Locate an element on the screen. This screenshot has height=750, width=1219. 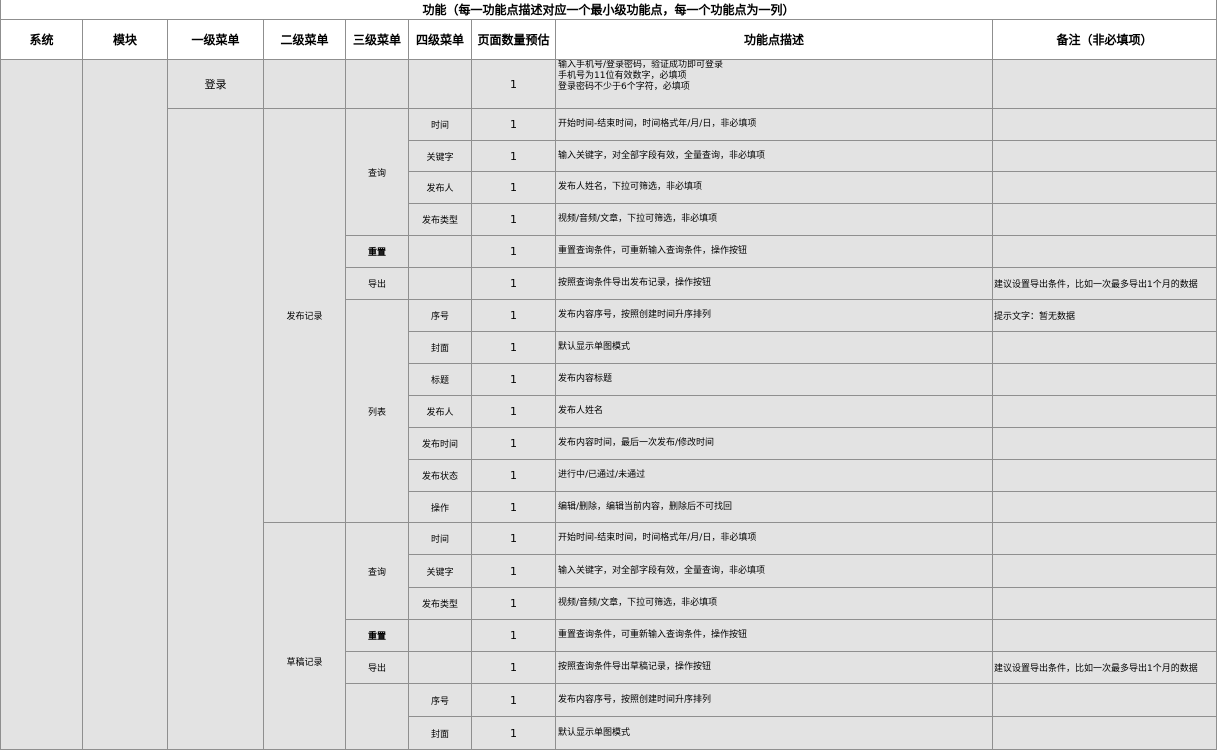
header-page-count: 页面数量预估 is located at coordinates (514, 40).